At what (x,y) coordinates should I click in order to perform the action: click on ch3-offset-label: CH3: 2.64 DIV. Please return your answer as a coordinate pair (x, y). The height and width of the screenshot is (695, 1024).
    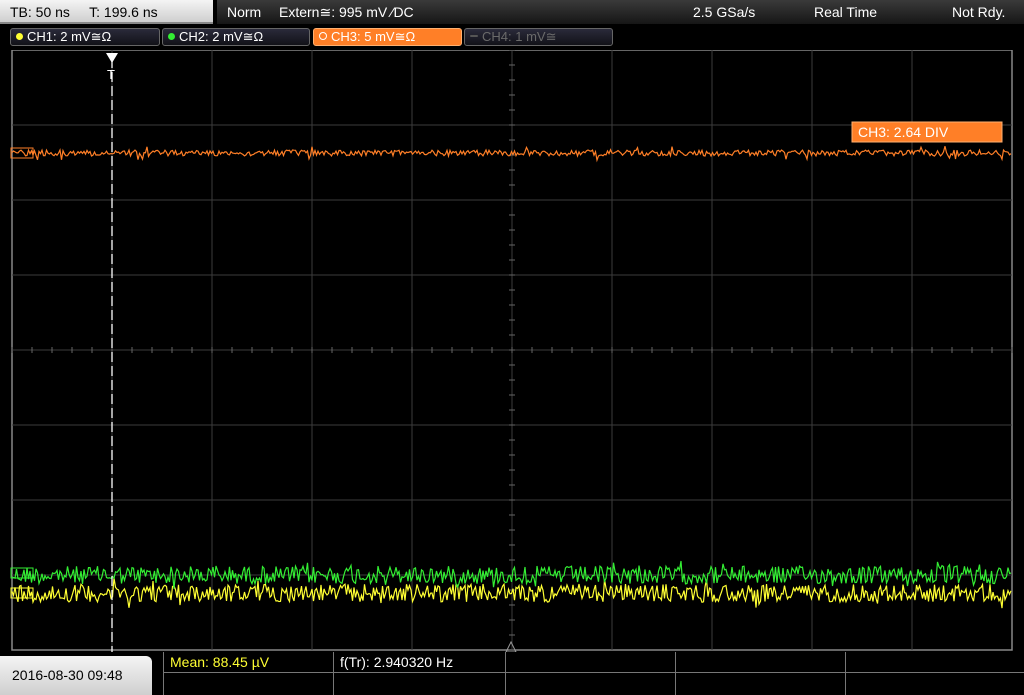
    Looking at the image, I should click on (903, 132).